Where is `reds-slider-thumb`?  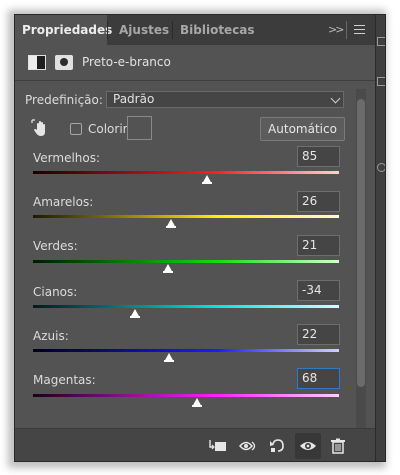
reds-slider-thumb is located at coordinates (207, 179).